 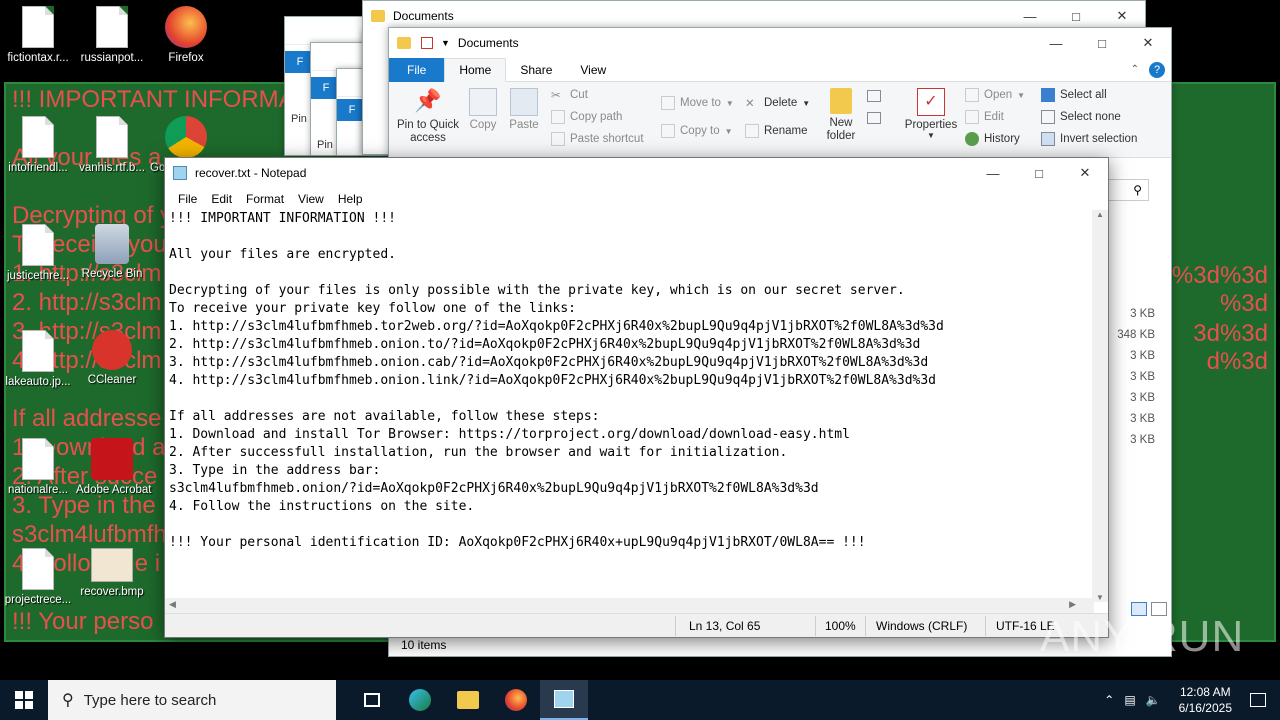 I want to click on desktop-icon-firefox: Firefox, so click(x=186, y=35).